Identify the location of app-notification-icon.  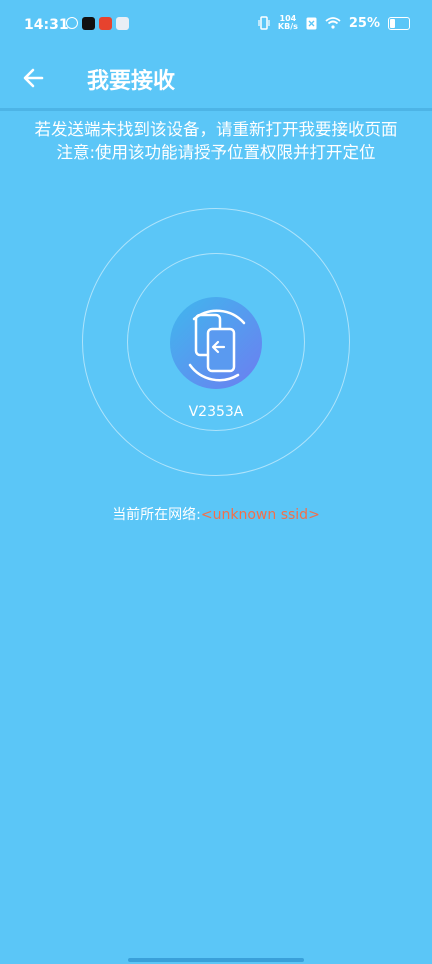
(122, 23).